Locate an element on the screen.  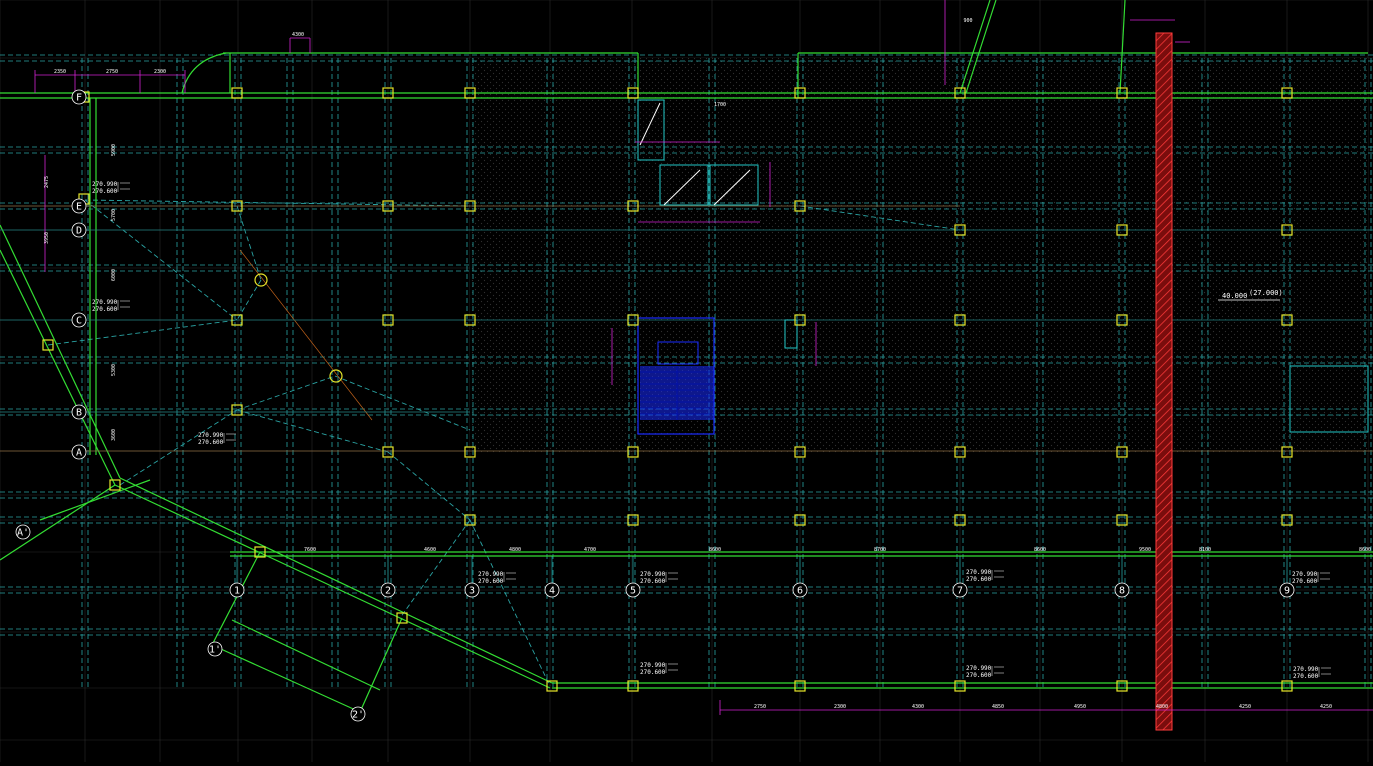
svg-text: E is located at coordinates (79, 207).